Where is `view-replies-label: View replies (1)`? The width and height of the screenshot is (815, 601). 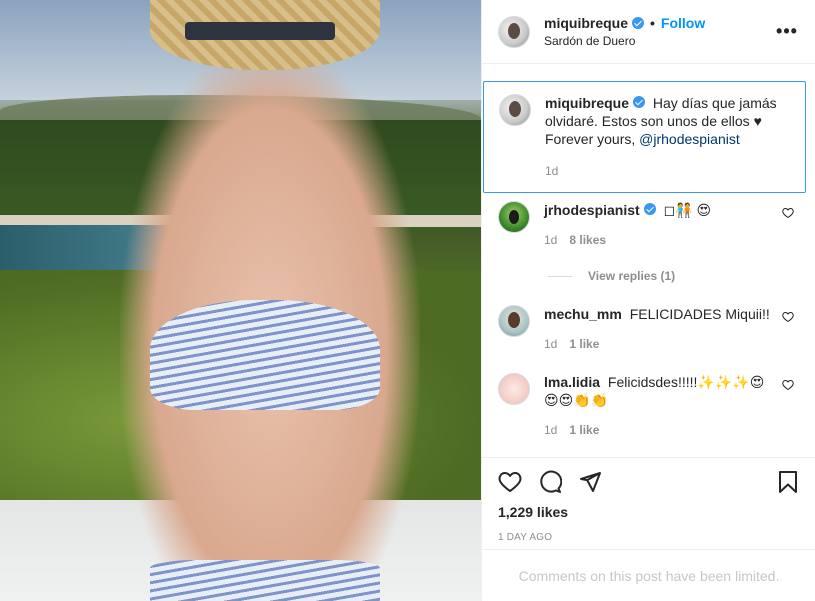
view-replies-label: View replies (1) is located at coordinates (632, 276).